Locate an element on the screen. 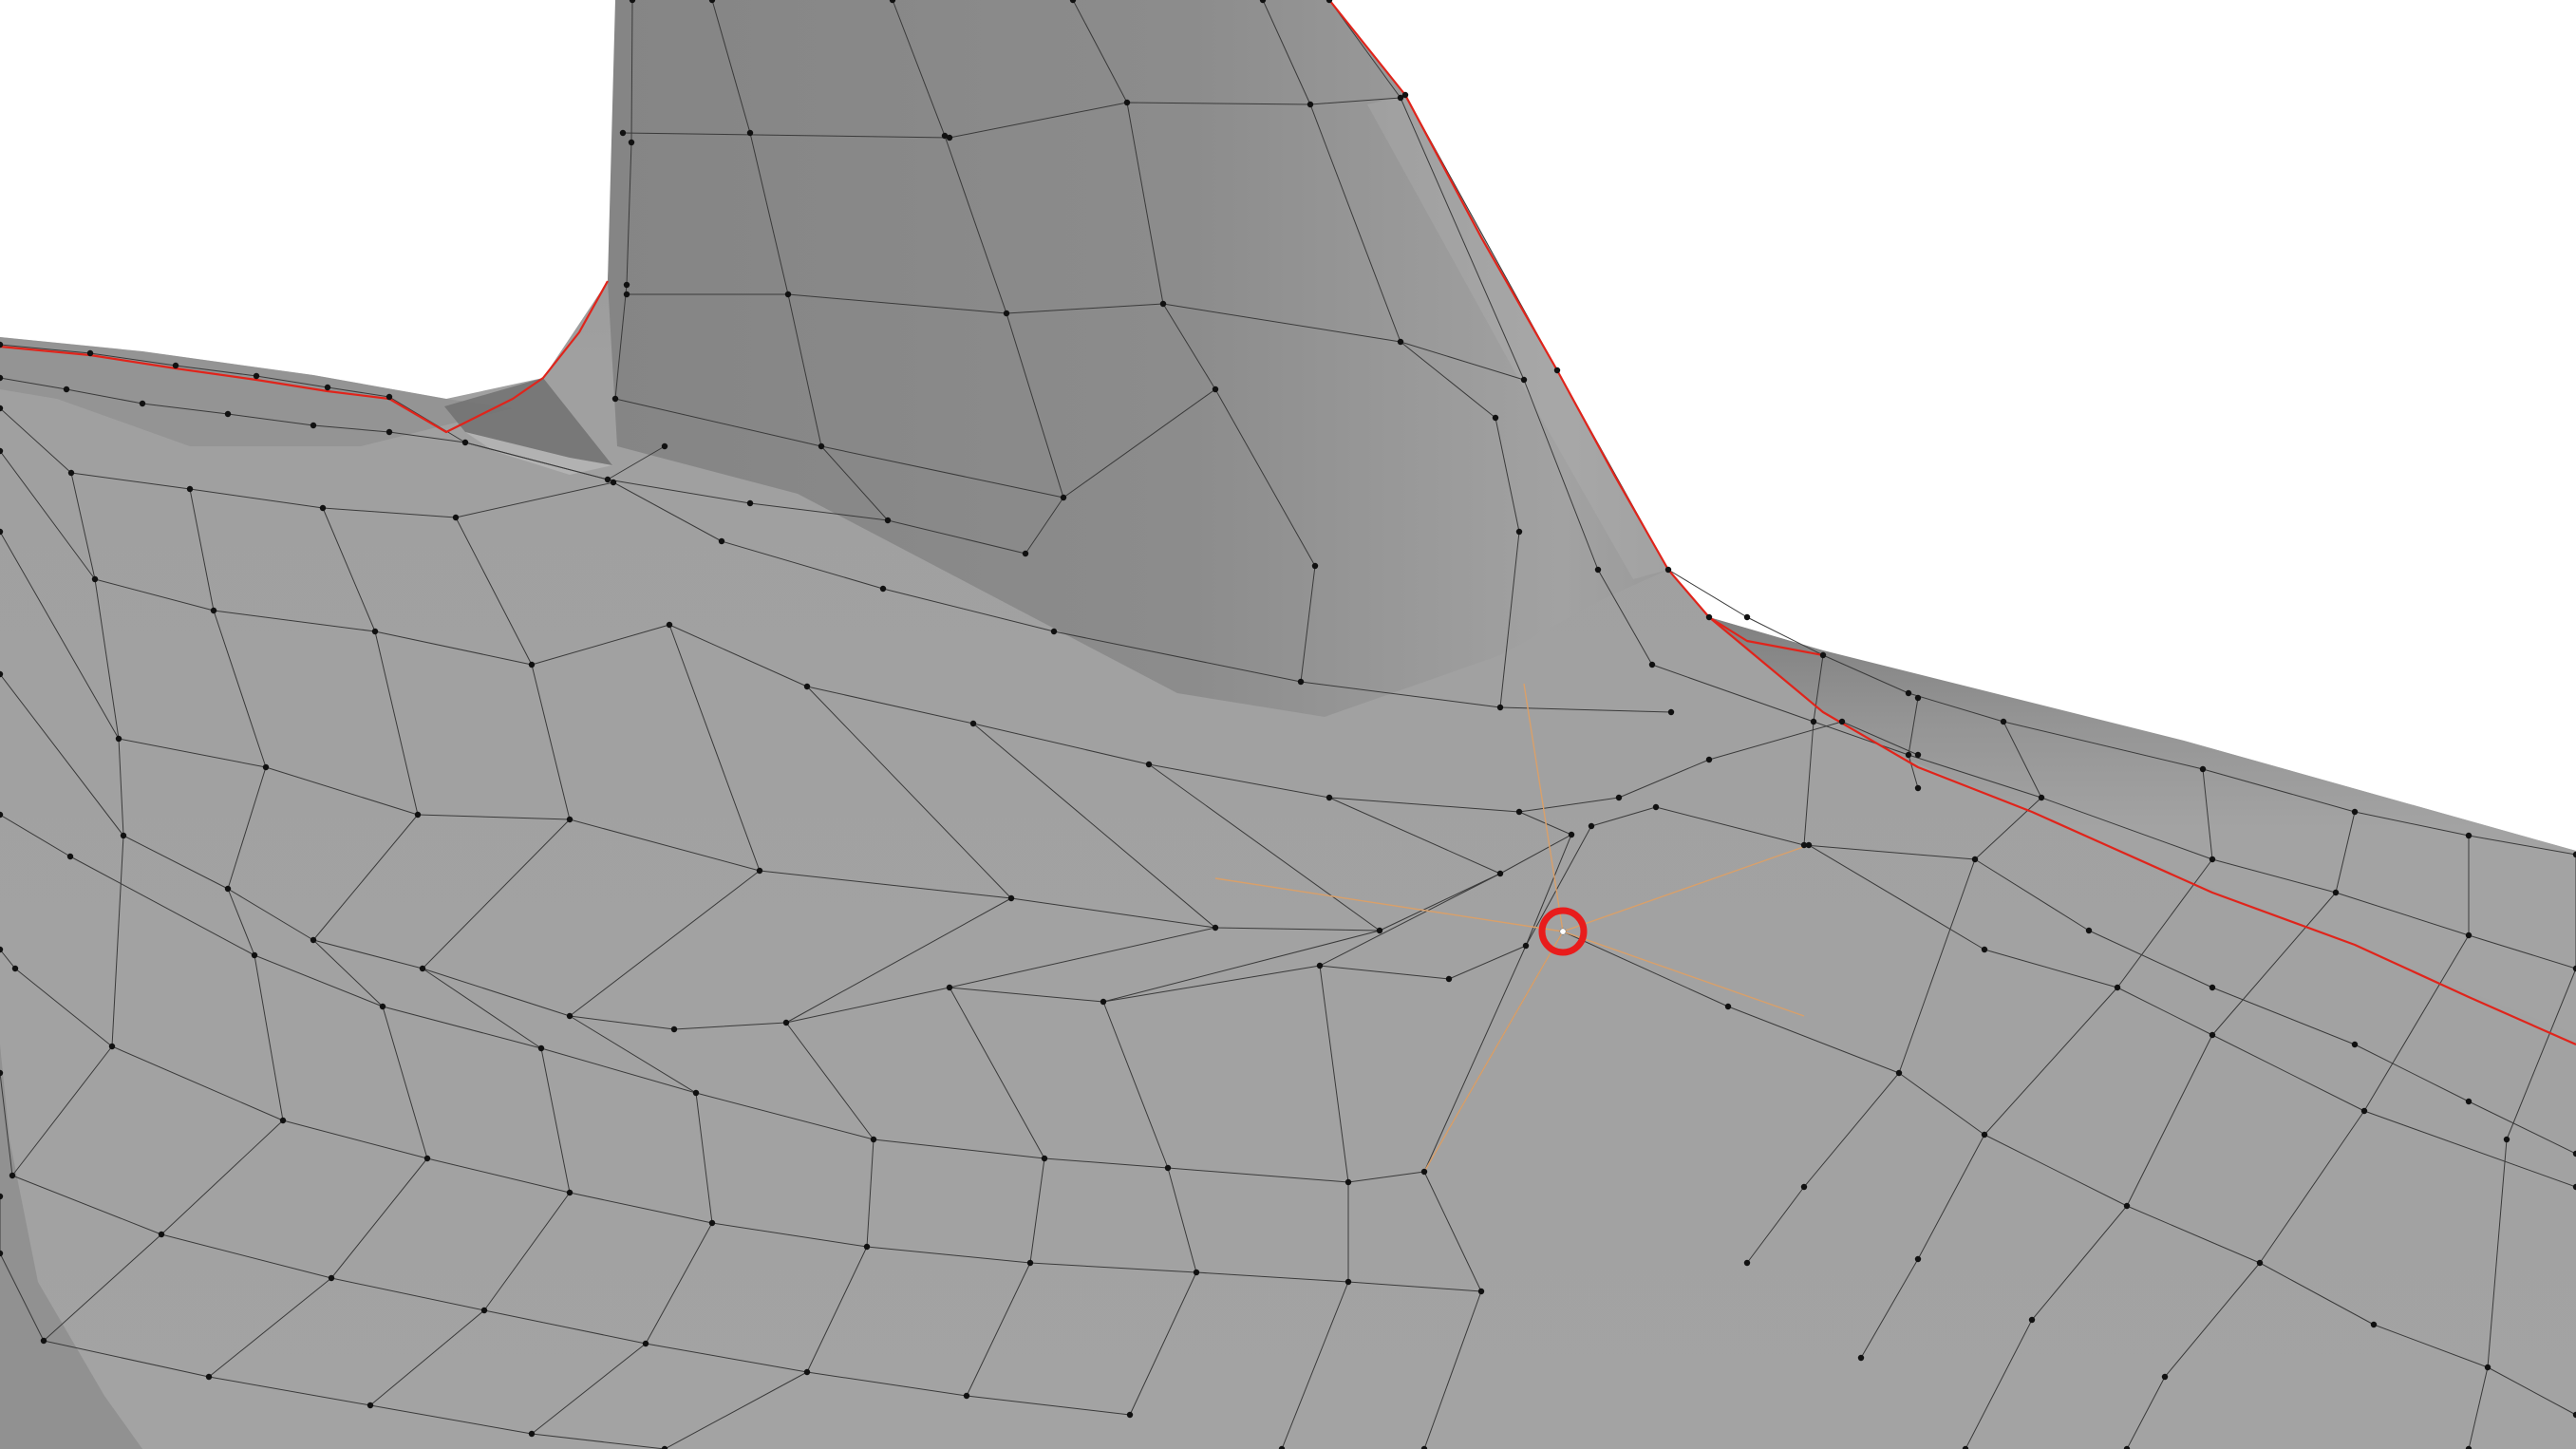  selected-vertex-dot is located at coordinates (1563, 931).